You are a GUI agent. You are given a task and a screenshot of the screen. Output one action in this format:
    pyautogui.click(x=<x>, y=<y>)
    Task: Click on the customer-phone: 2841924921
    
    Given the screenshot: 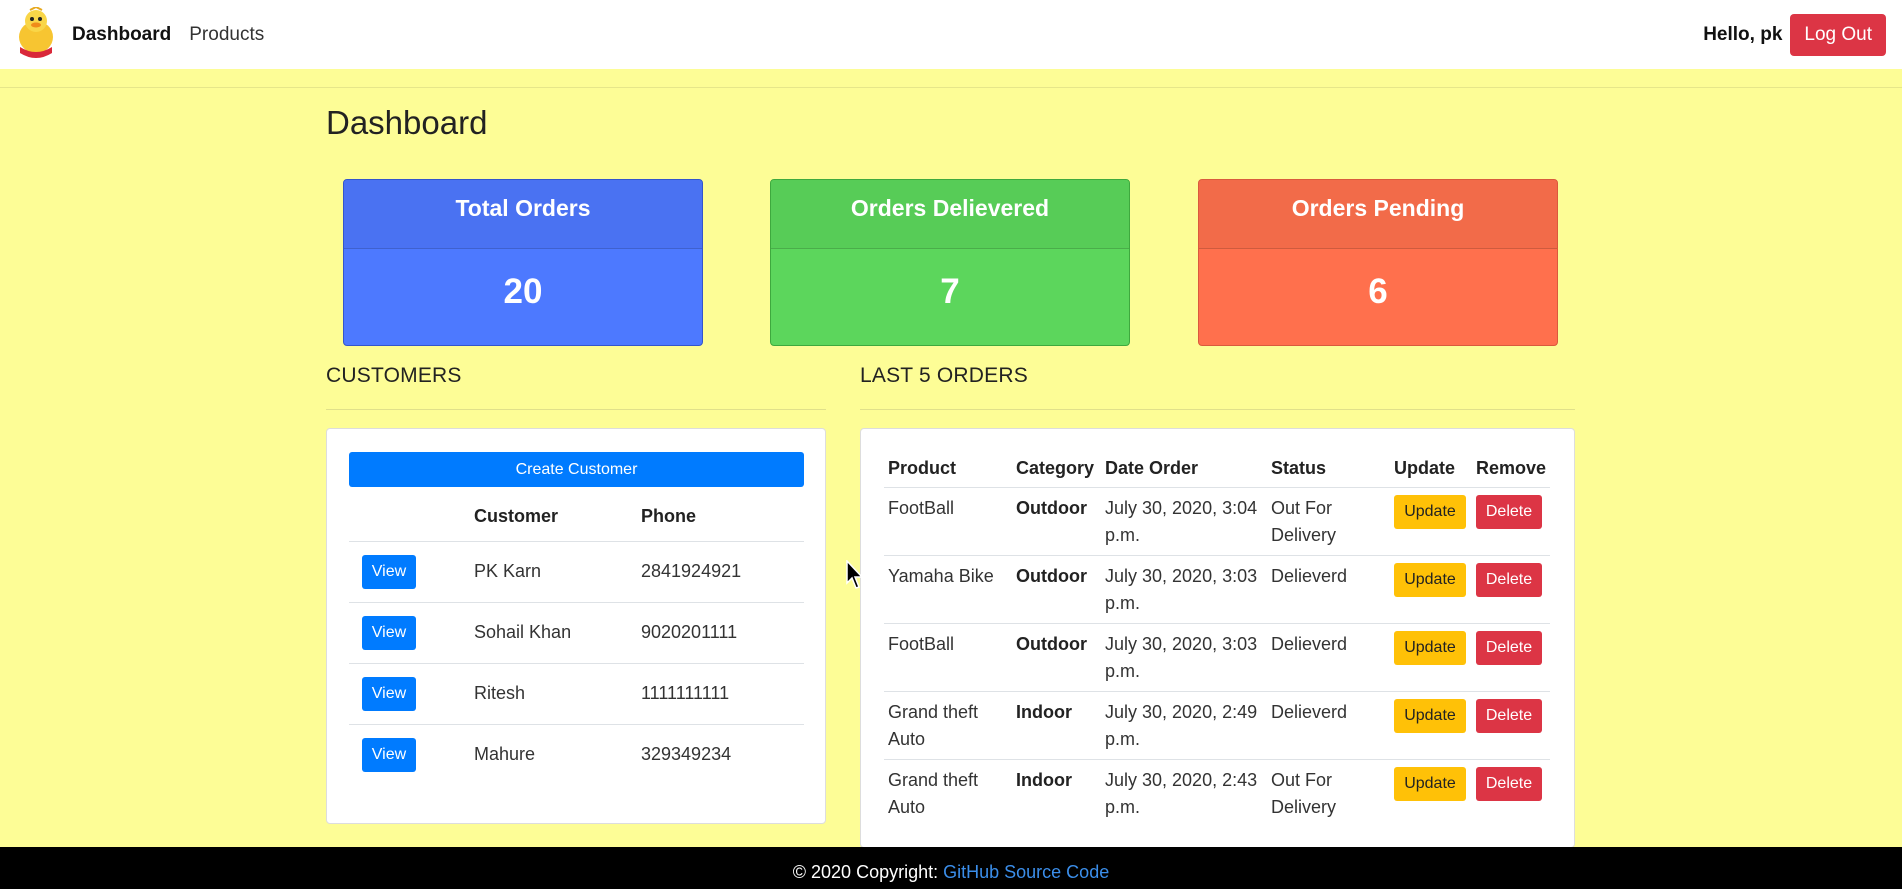 What is the action you would take?
    pyautogui.click(x=722, y=571)
    